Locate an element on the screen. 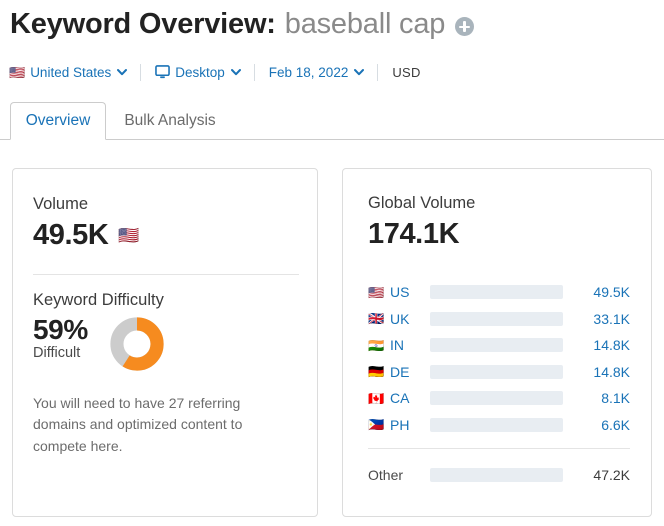 The height and width of the screenshot is (526, 664). table-row: 🇮🇳 IN 14.8K is located at coordinates (499, 345).